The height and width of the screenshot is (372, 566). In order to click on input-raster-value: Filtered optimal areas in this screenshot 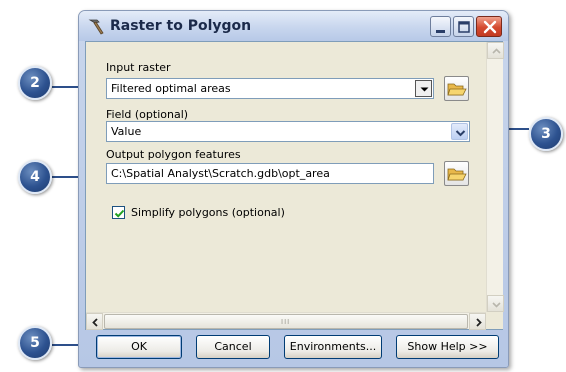, I will do `click(171, 88)`.